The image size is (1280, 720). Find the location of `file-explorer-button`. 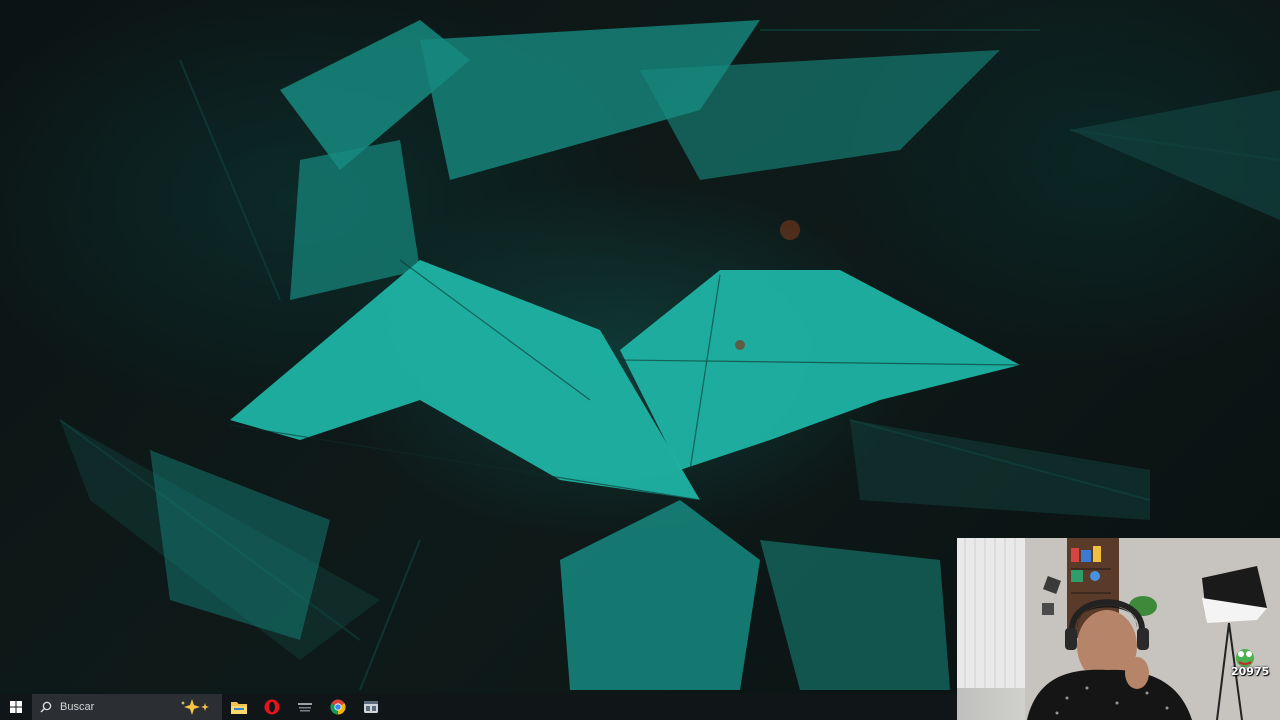

file-explorer-button is located at coordinates (238, 707).